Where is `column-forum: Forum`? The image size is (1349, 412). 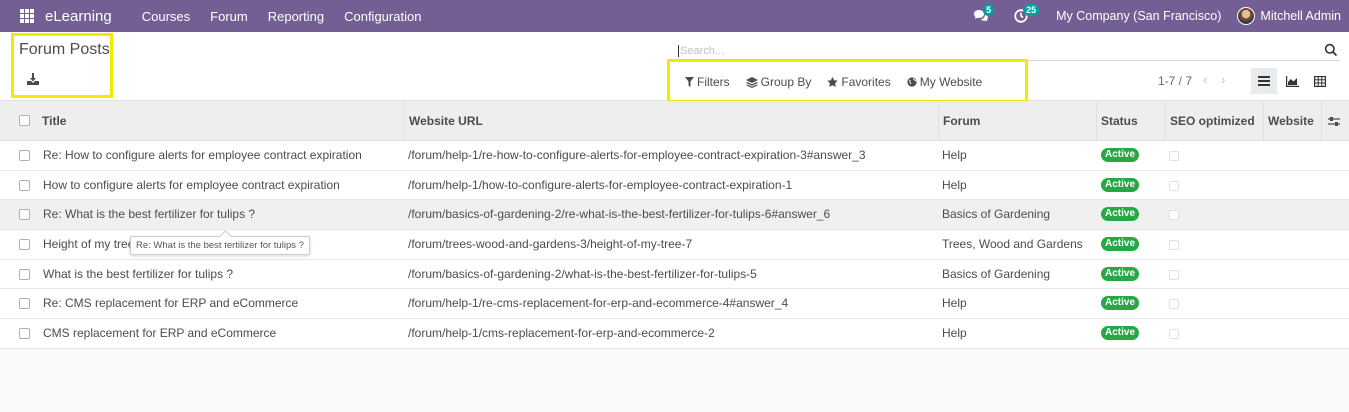
column-forum: Forum is located at coordinates (1017, 121).